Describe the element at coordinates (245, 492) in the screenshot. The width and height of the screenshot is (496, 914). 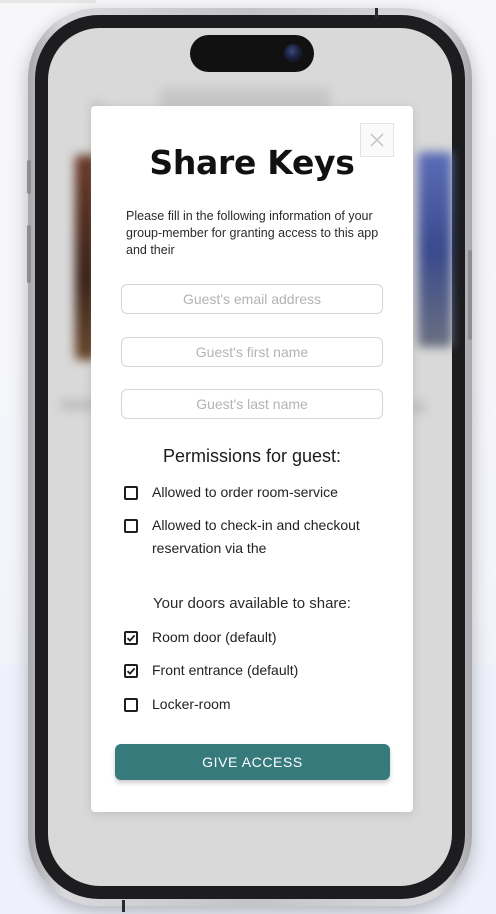
I see `permission-room-service-label: Allowed to order room-service` at that location.